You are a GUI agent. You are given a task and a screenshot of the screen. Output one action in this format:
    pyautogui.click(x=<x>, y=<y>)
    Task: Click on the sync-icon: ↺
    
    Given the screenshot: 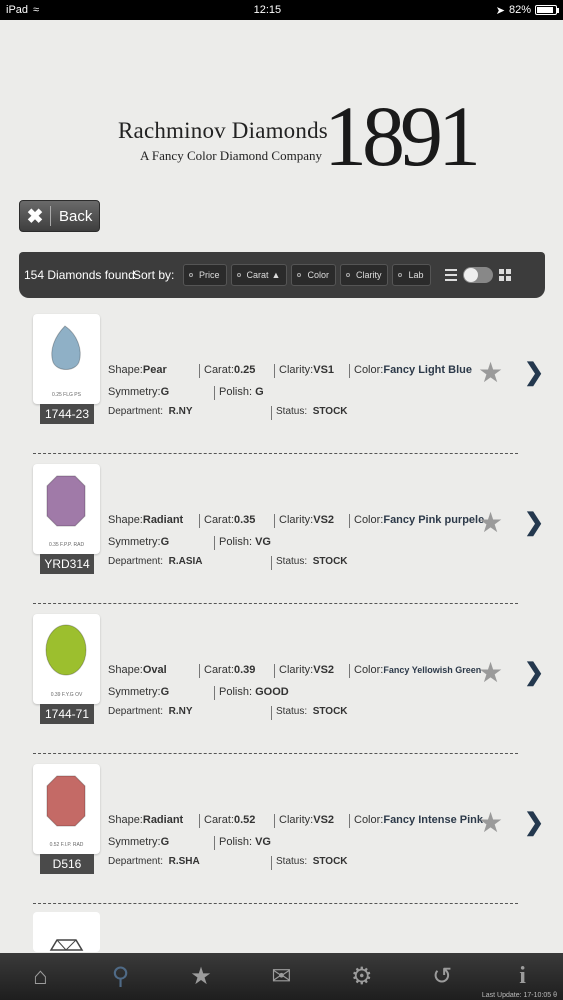 What is the action you would take?
    pyautogui.click(x=442, y=976)
    